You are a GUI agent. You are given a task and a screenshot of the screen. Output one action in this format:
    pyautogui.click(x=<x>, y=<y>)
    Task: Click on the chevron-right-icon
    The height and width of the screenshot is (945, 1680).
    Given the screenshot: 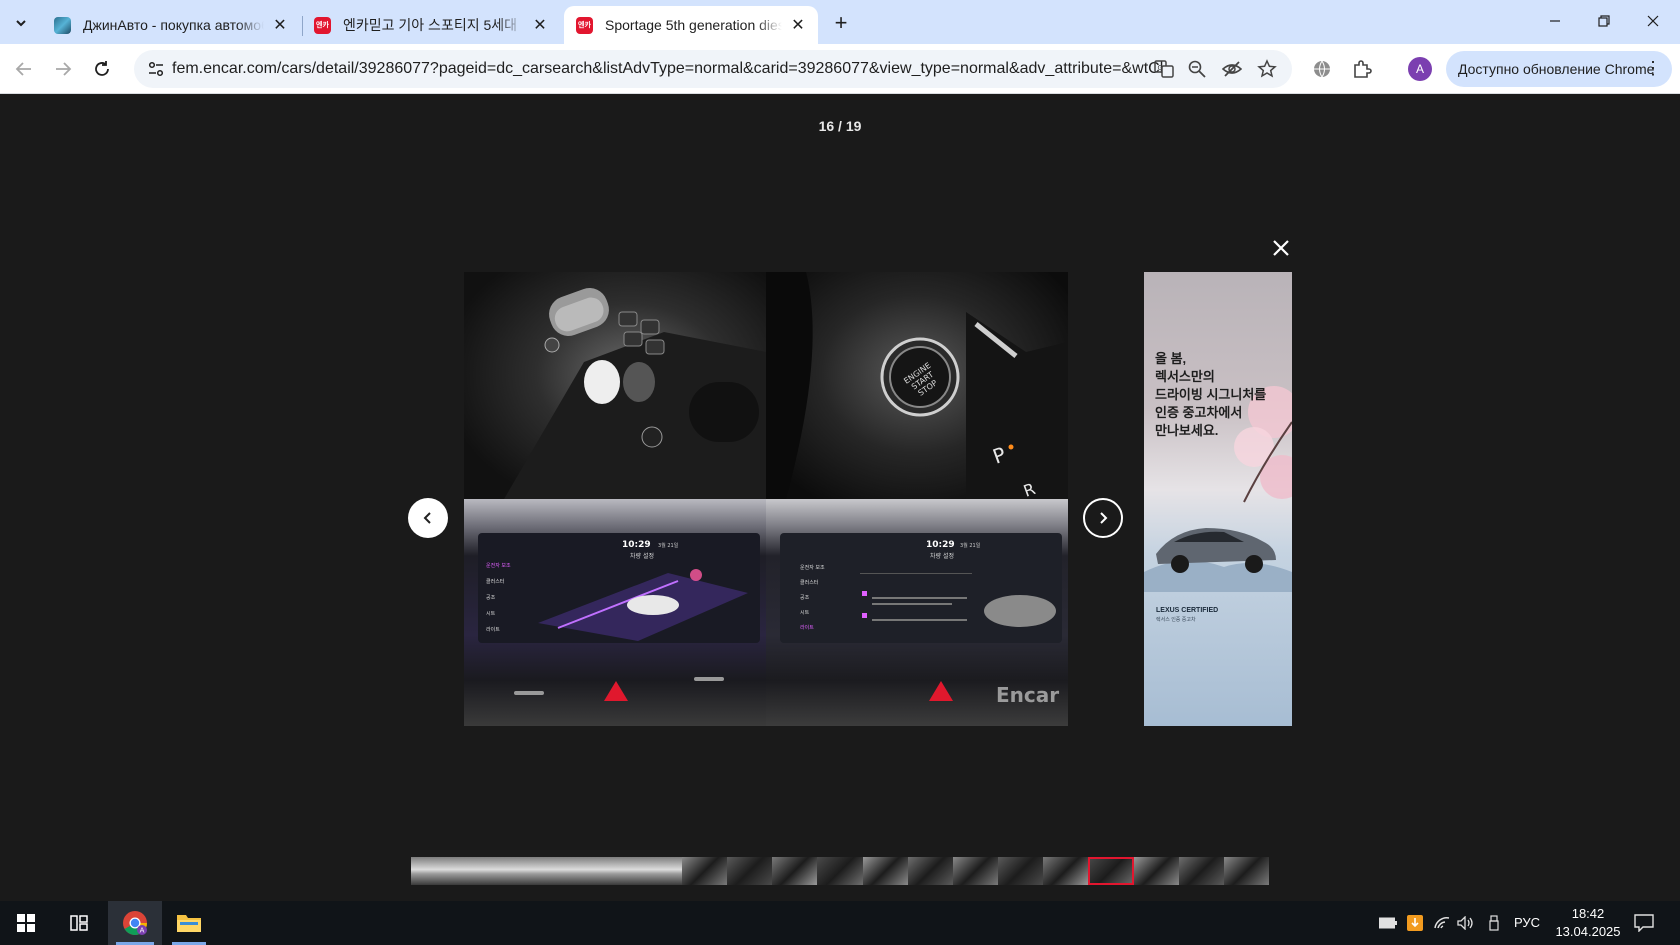 What is the action you would take?
    pyautogui.click(x=1104, y=518)
    